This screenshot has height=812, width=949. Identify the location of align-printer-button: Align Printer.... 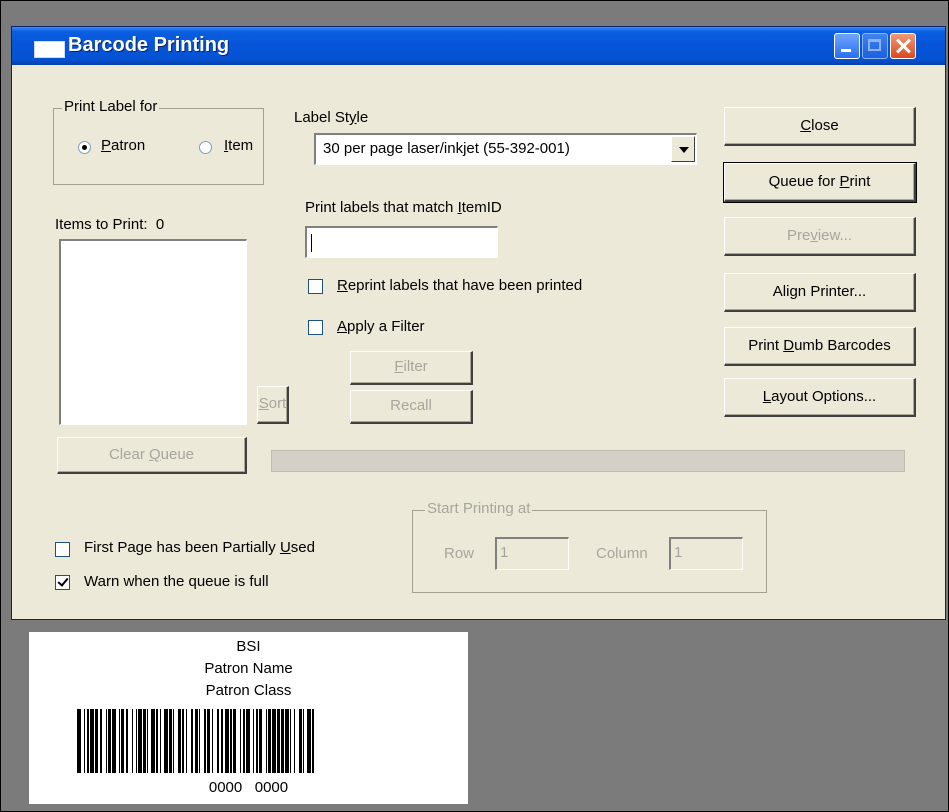
(820, 292).